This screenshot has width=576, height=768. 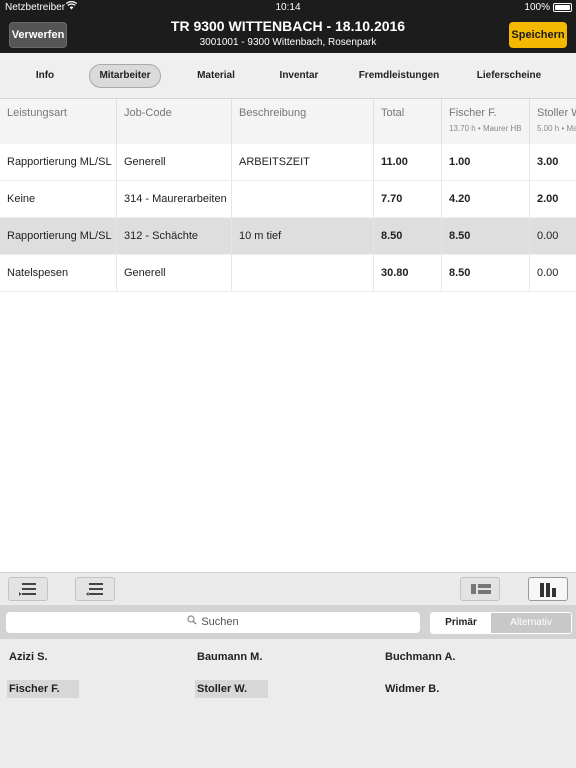 What do you see at coordinates (45, 76) in the screenshot?
I see `tab-info: Info` at bounding box center [45, 76].